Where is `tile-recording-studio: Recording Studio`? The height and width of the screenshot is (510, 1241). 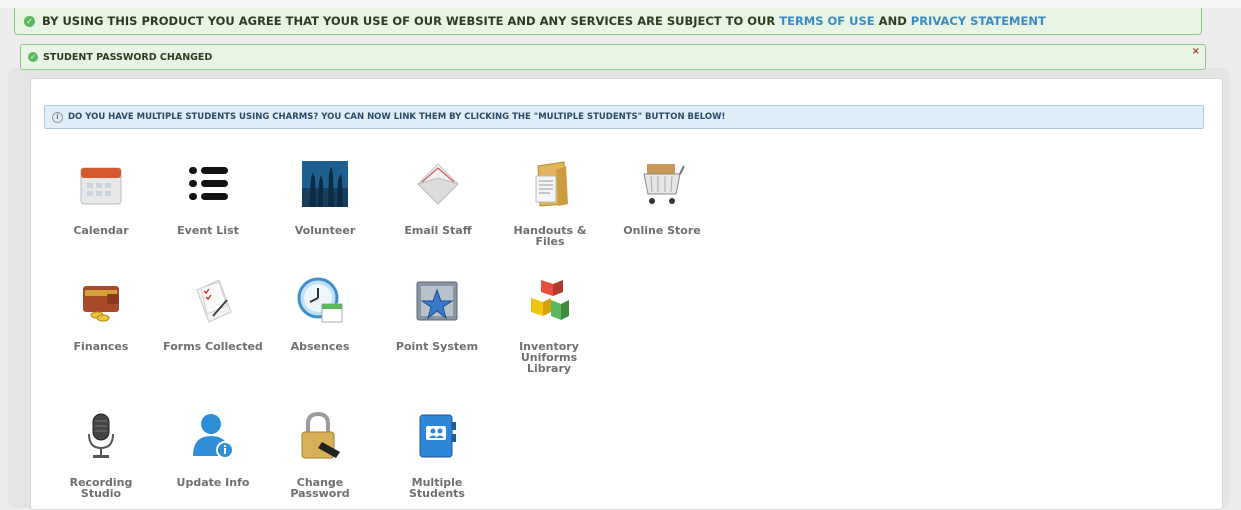
tile-recording-studio: Recording Studio is located at coordinates (101, 457).